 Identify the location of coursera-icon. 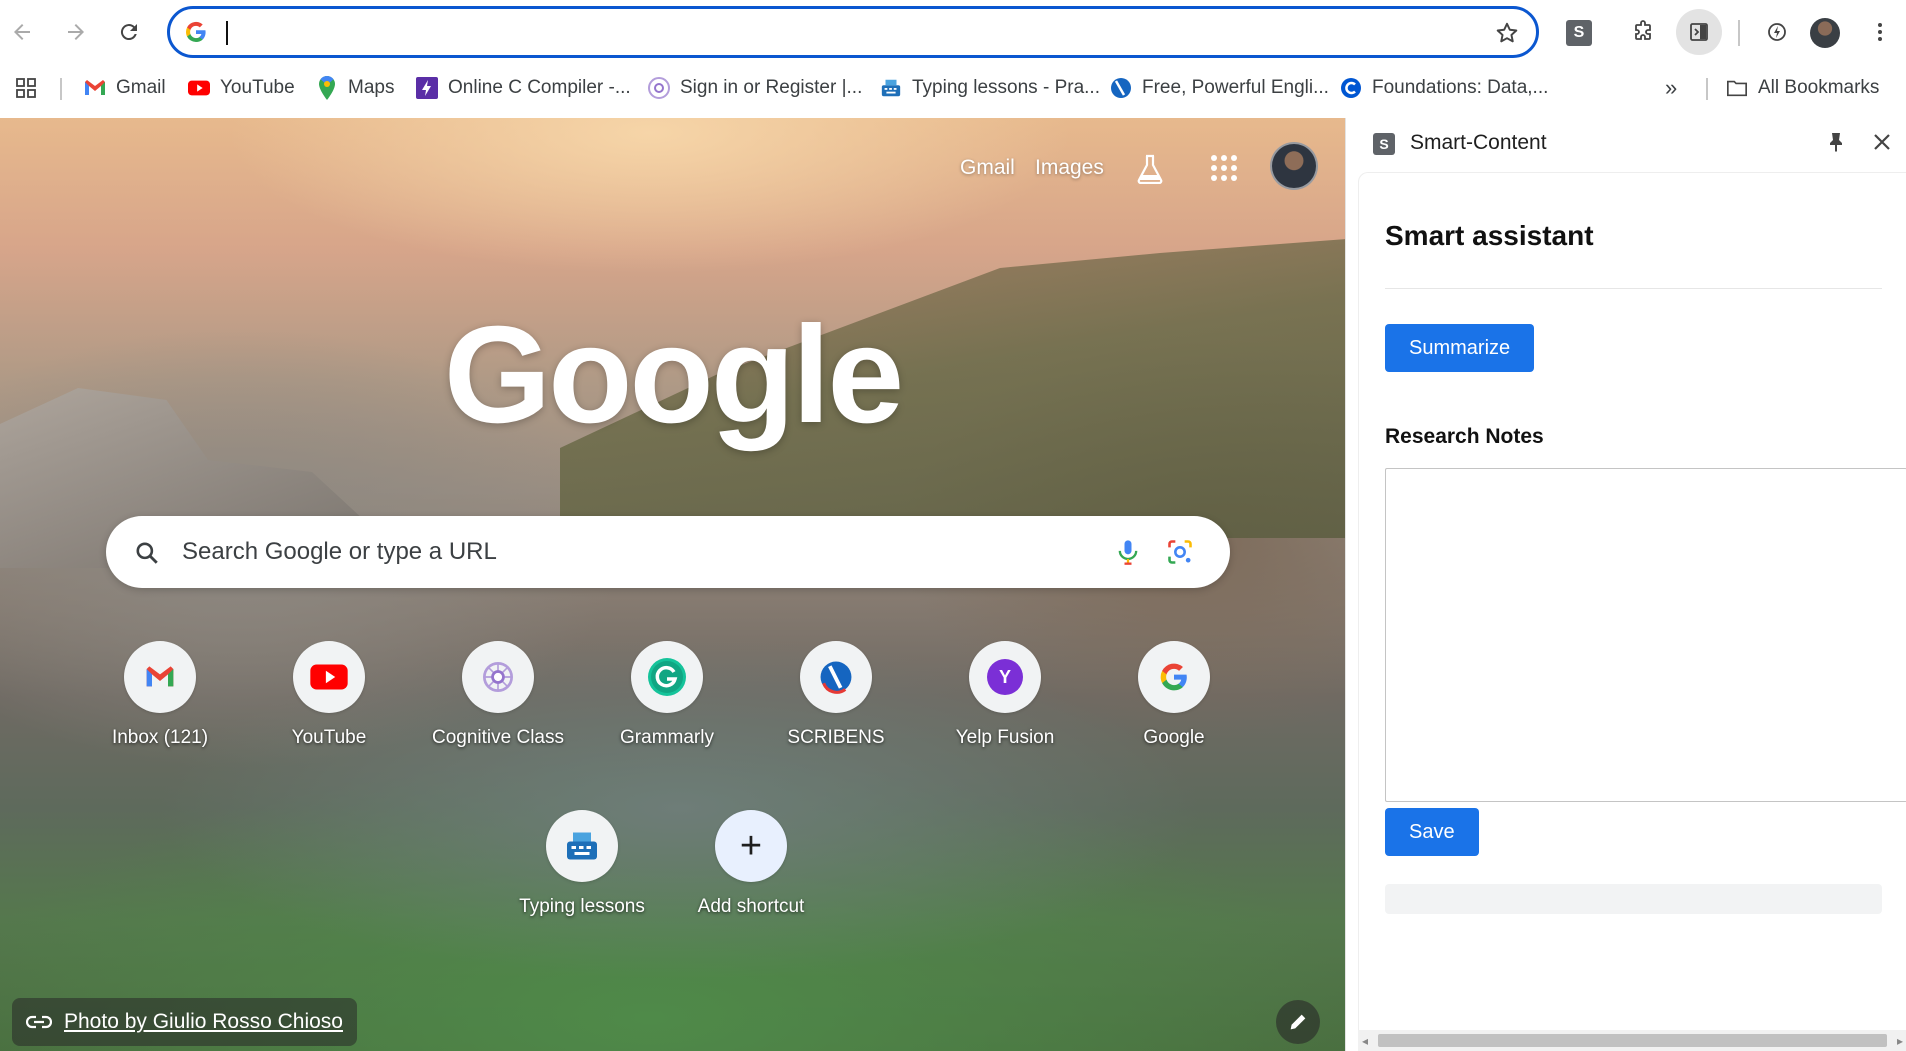
(1351, 88).